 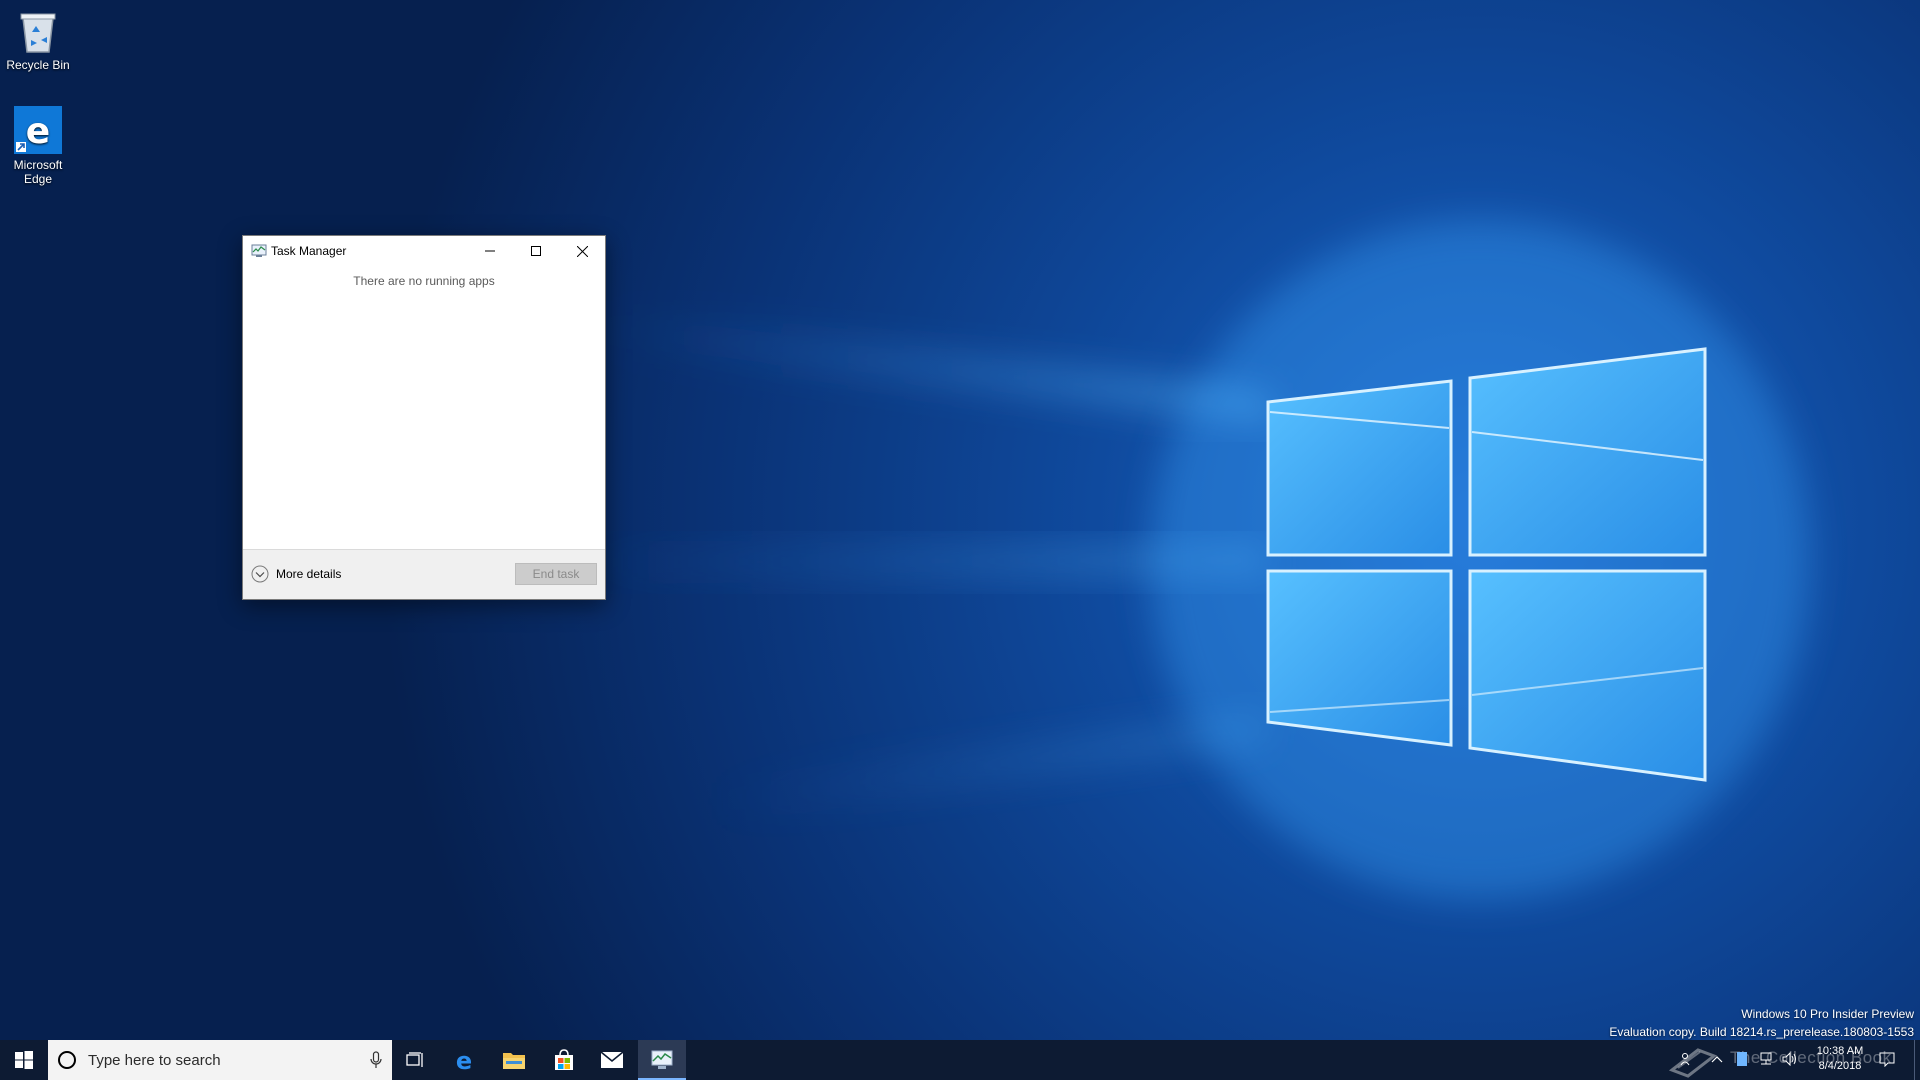 I want to click on start-button, so click(x=24, y=1060).